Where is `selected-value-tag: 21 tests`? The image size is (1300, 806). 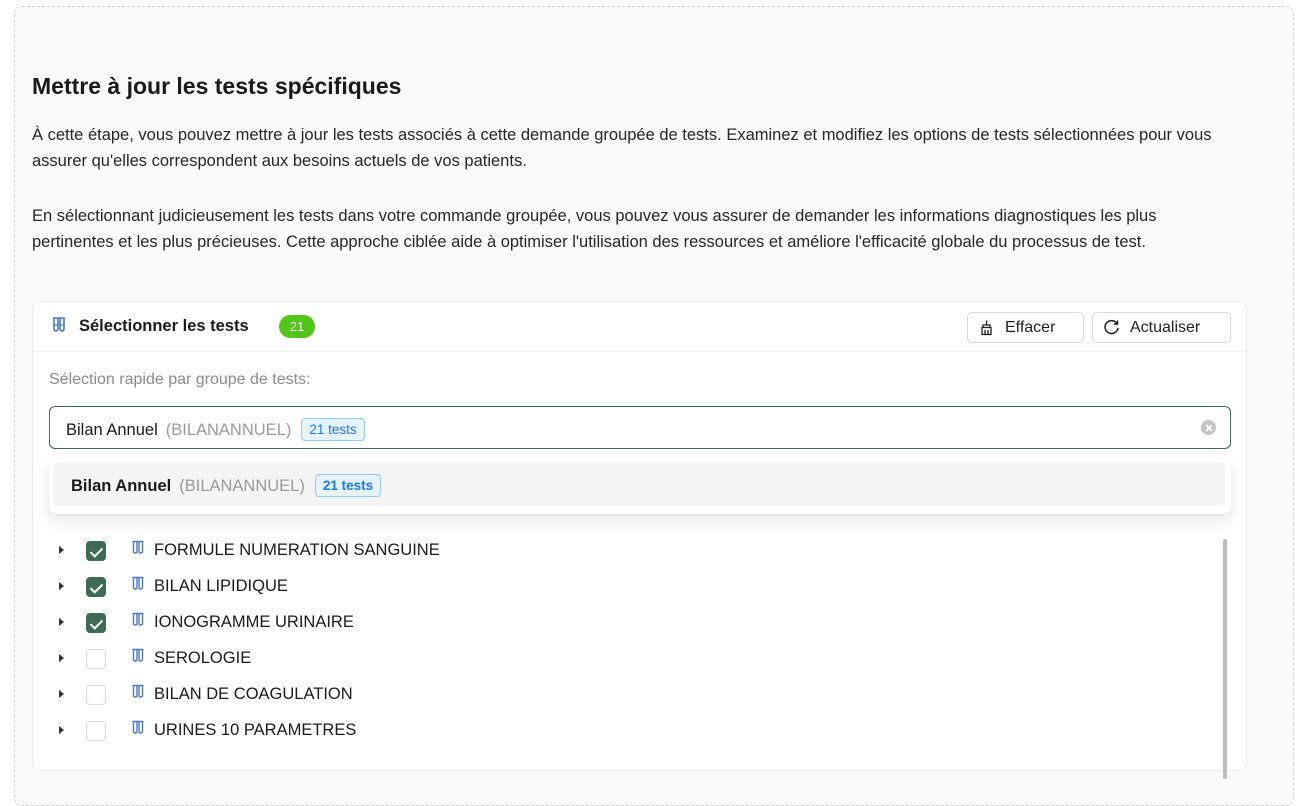
selected-value-tag: 21 tests is located at coordinates (333, 429).